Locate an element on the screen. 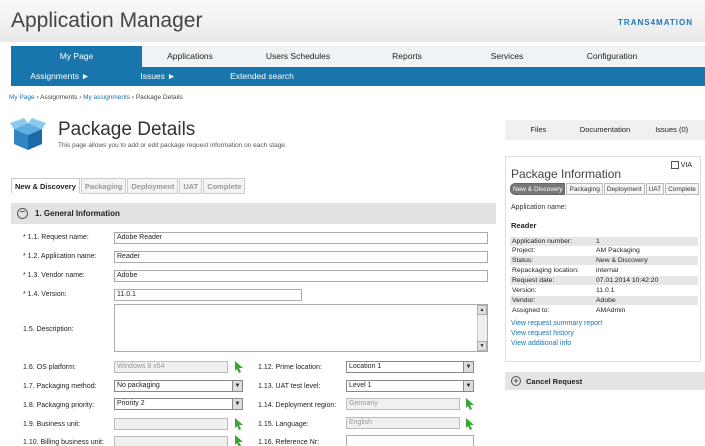  package-info-title: Package Information is located at coordinates (566, 174).